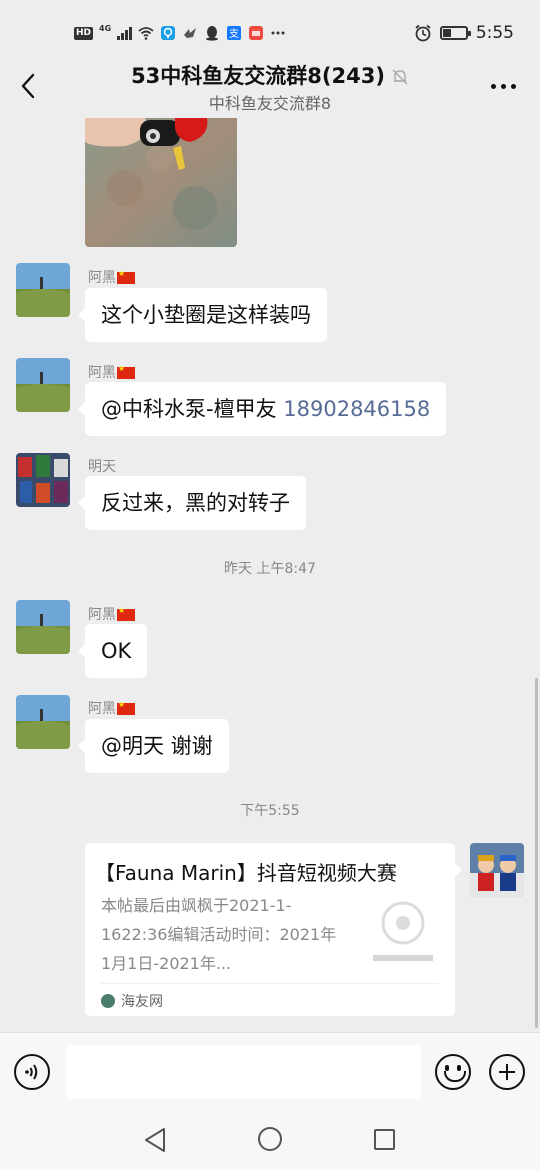 The height and width of the screenshot is (1170, 540). What do you see at coordinates (102, 467) in the screenshot?
I see `sender-name: 明天` at bounding box center [102, 467].